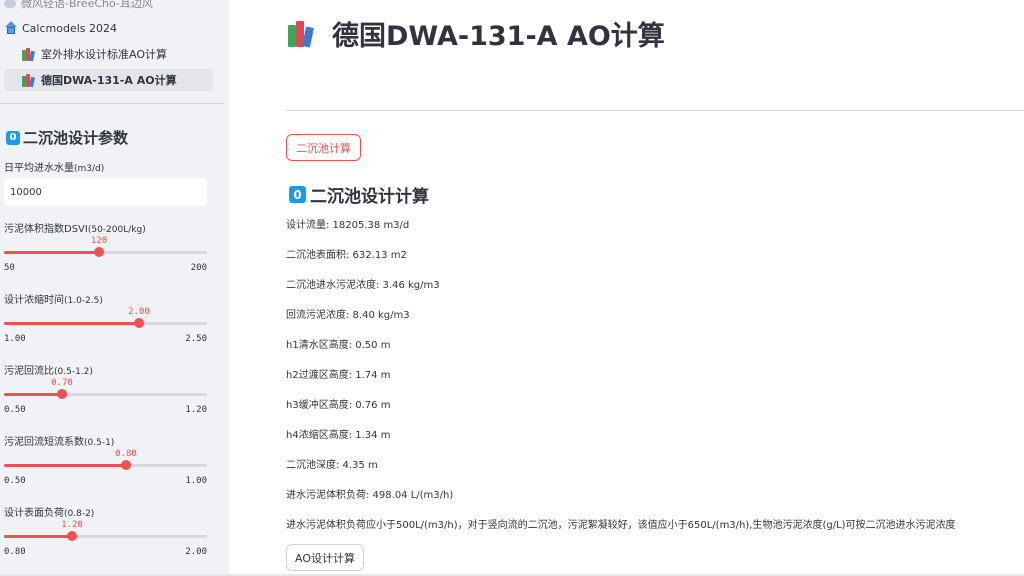  Describe the element at coordinates (139, 312) in the screenshot. I see `slider-value: 2.00` at that location.